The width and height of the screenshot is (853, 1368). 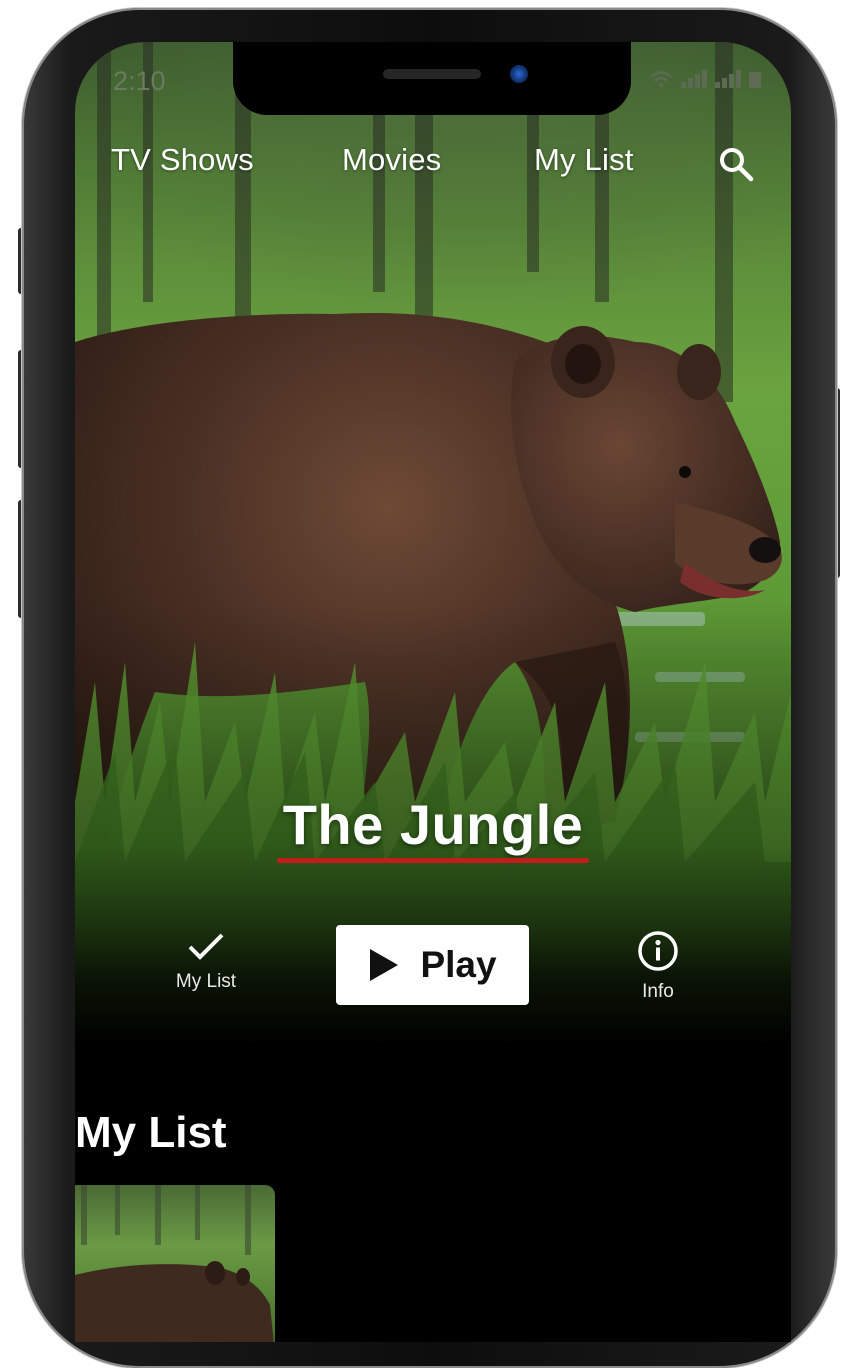 What do you see at coordinates (433, 824) in the screenshot?
I see `hero-title: The Jungle` at bounding box center [433, 824].